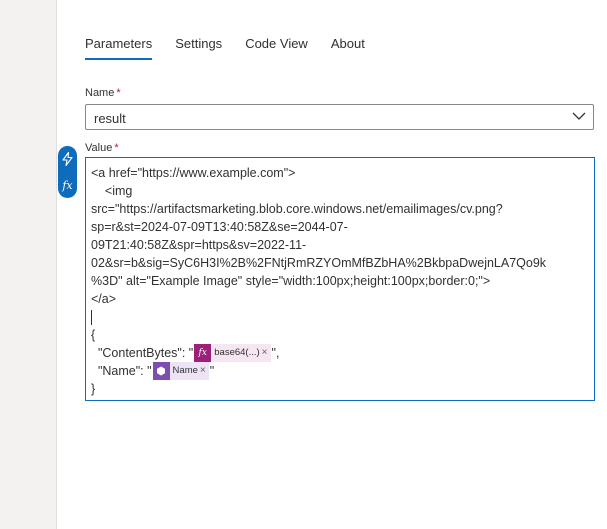  What do you see at coordinates (199, 245) in the screenshot?
I see `code-line: 09T21:40:58Z&spr=https&sv=2022-11-` at bounding box center [199, 245].